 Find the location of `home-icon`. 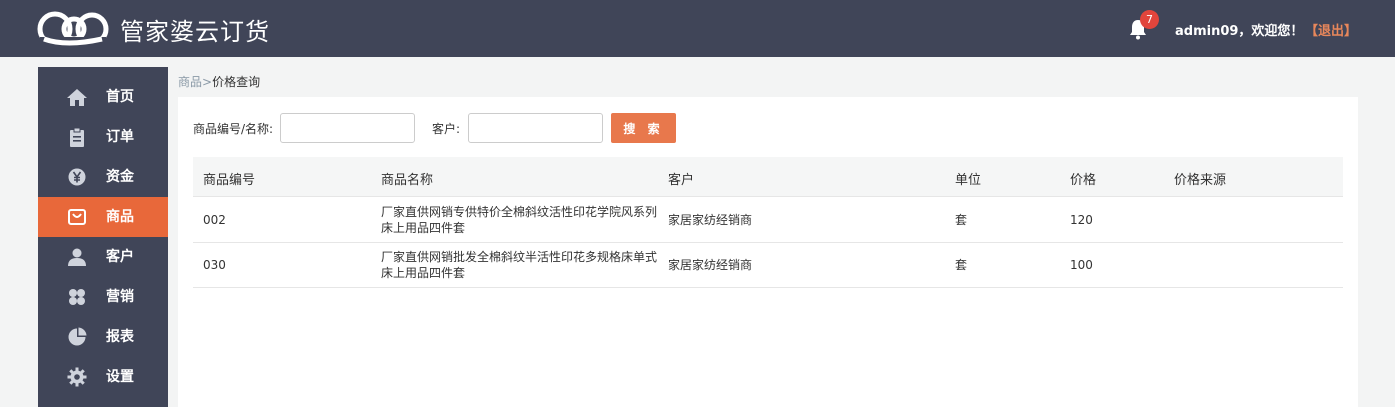

home-icon is located at coordinates (77, 97).